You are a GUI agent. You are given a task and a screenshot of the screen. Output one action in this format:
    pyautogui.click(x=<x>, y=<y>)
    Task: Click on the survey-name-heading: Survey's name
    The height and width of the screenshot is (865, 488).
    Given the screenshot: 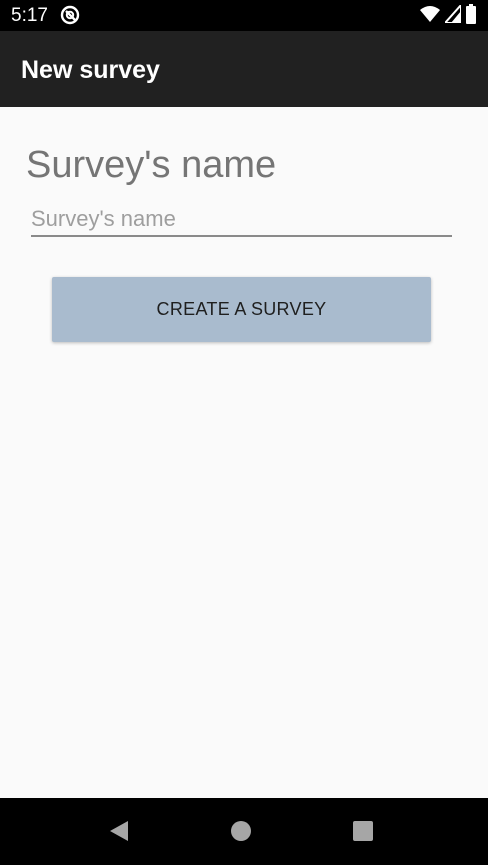 What is the action you would take?
    pyautogui.click(x=151, y=165)
    